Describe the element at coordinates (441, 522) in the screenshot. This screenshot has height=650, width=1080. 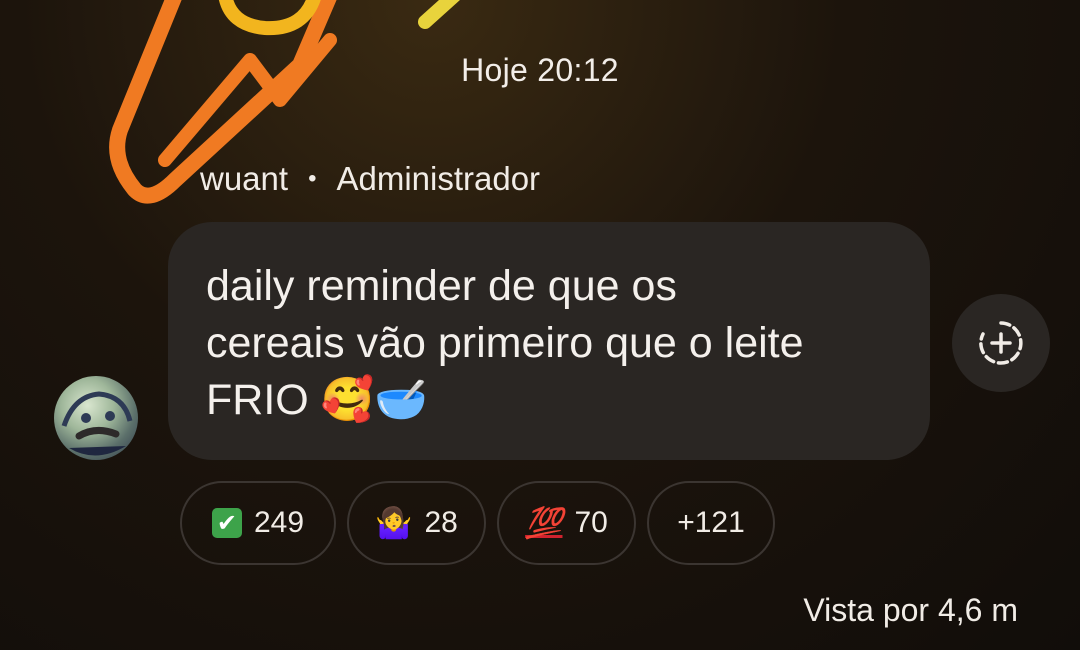
I see `reaction-count: 28` at that location.